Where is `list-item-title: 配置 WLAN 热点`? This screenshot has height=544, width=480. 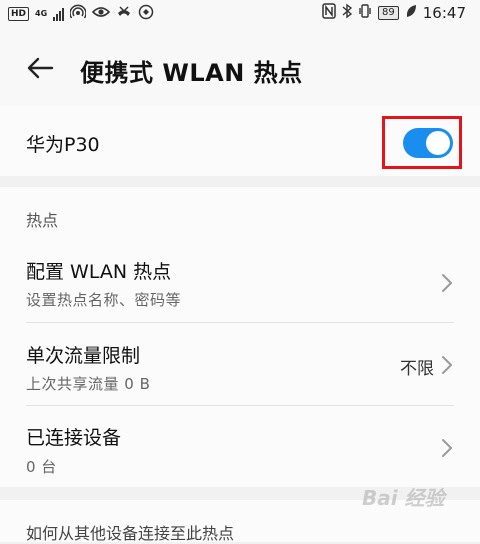 list-item-title: 配置 WLAN 热点 is located at coordinates (99, 272).